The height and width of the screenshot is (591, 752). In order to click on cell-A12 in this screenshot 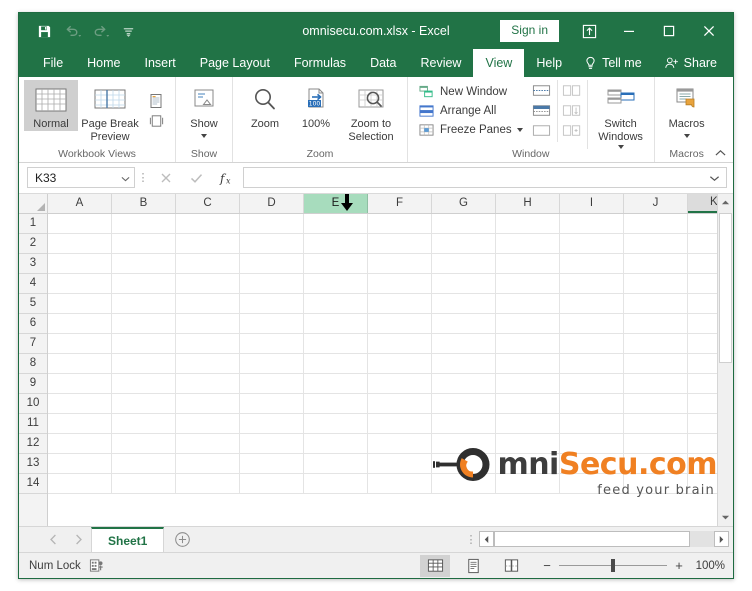, I will do `click(80, 443)`.